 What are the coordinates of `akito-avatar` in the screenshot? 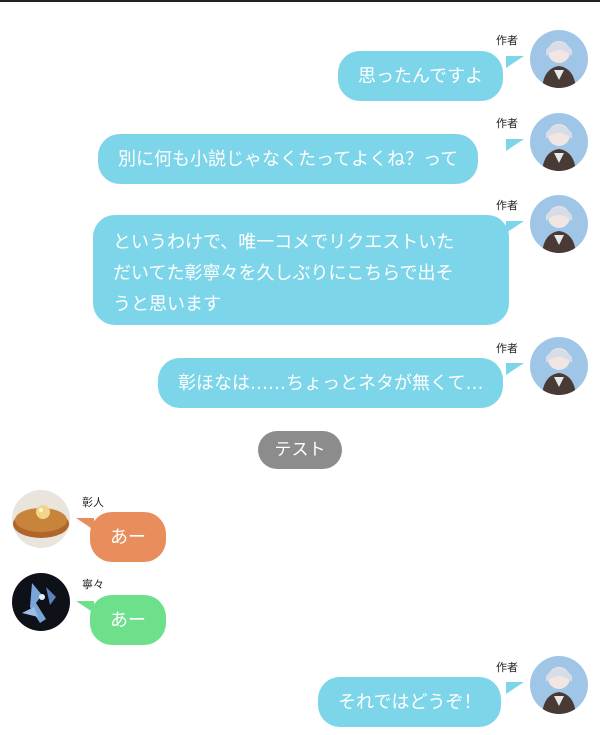 It's located at (41, 519).